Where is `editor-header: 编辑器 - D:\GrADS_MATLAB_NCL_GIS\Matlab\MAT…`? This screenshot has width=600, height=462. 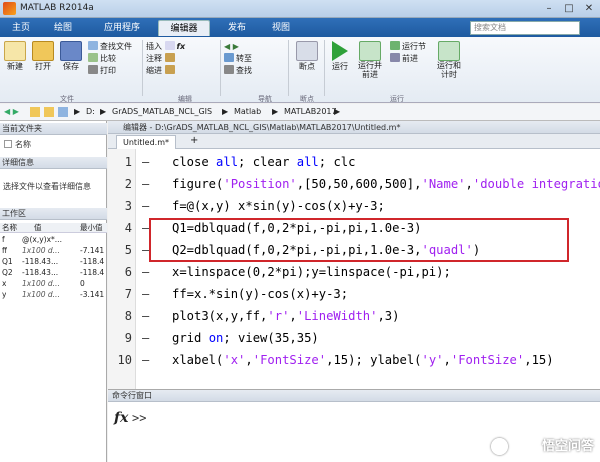 editor-header: 编辑器 - D:\GrADS_MATLAB_NCL_GIS\Matlab\MAT… is located at coordinates (354, 127).